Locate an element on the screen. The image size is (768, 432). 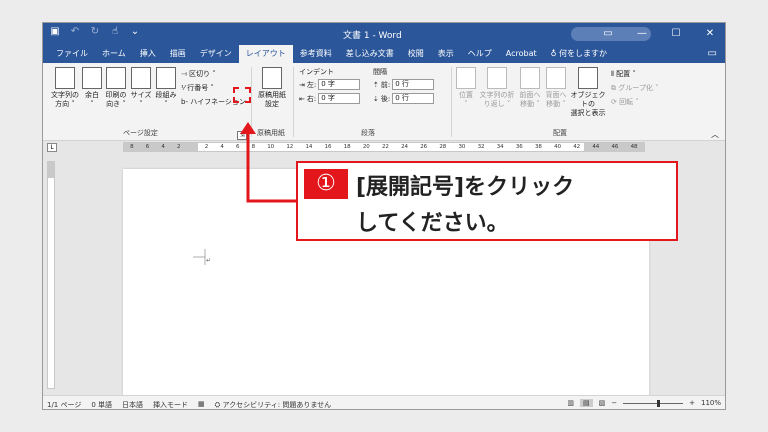
rotate-icon: ⟳ is located at coordinates (615, 102).